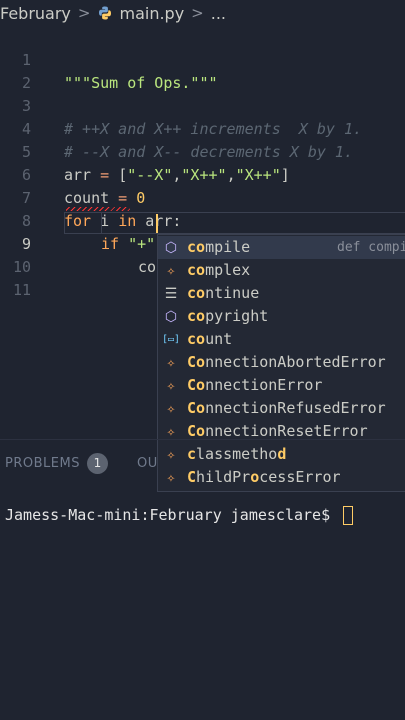  What do you see at coordinates (202, 463) in the screenshot?
I see `panel-tabs: PROBLEMS 1 OU` at bounding box center [202, 463].